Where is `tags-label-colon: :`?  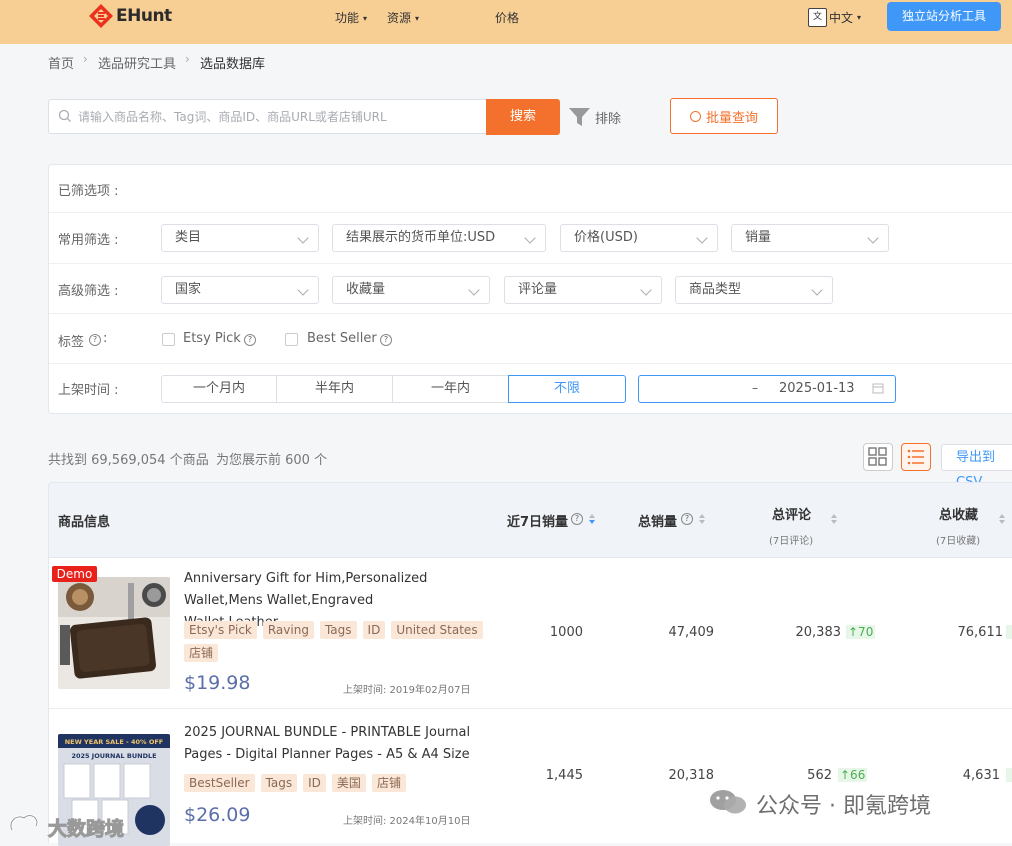
tags-label-colon: : is located at coordinates (105, 338).